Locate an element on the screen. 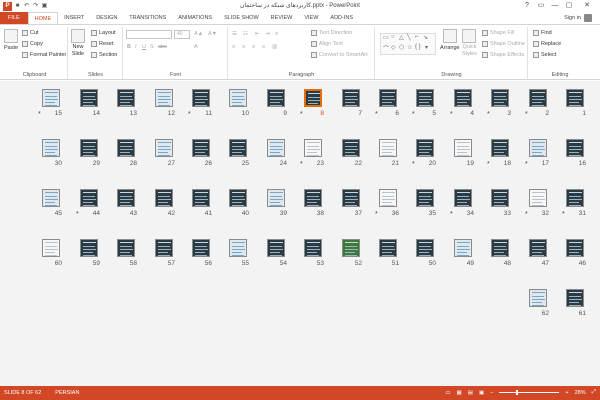  convert-smartart-button: Convert to SmartArt is located at coordinates (339, 55).